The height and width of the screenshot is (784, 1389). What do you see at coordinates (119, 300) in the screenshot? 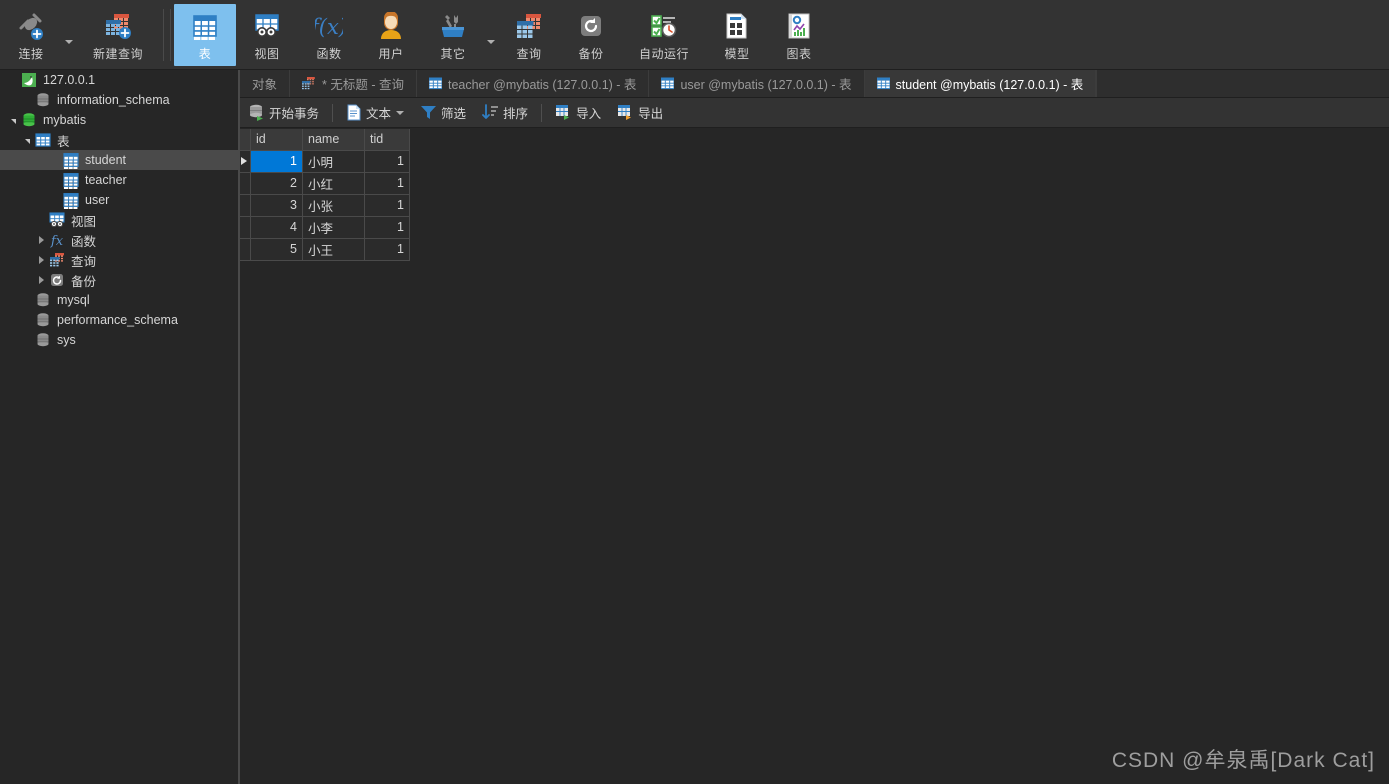
I see `tree-item-mysql: mysql` at bounding box center [119, 300].